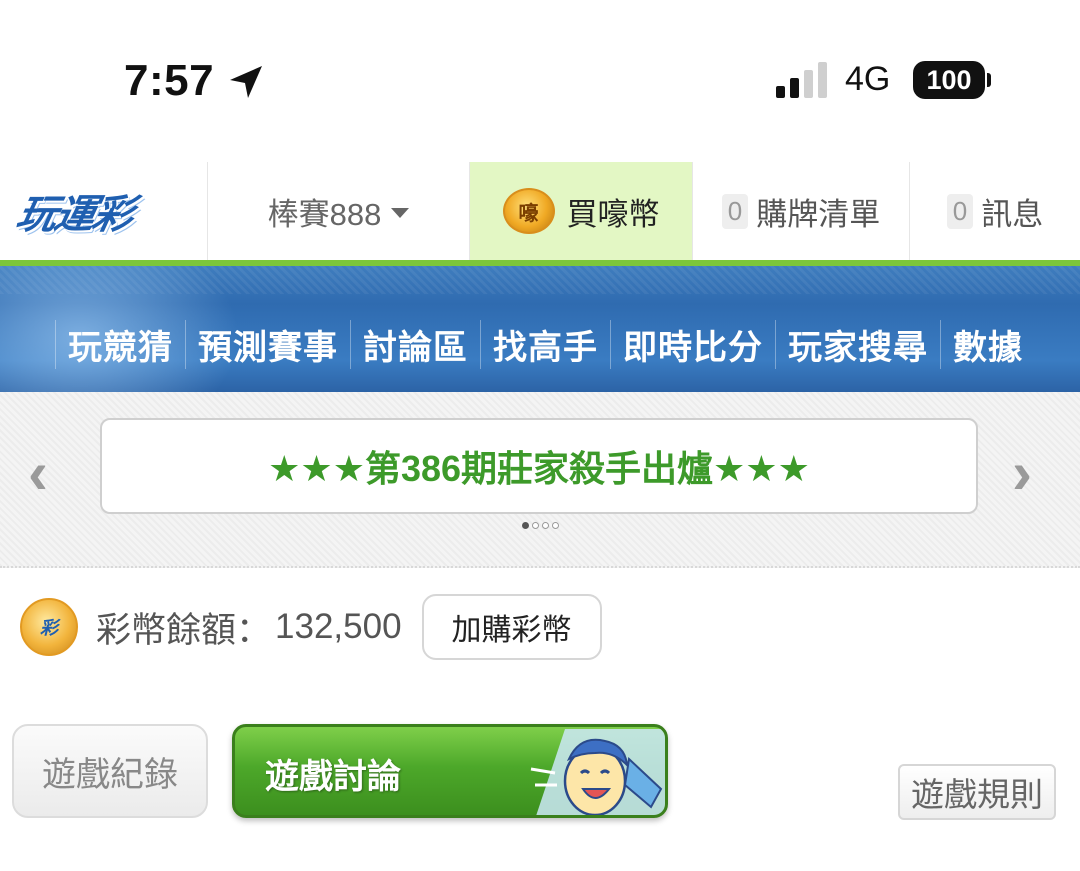  I want to click on username: 棒賽888, so click(324, 214).